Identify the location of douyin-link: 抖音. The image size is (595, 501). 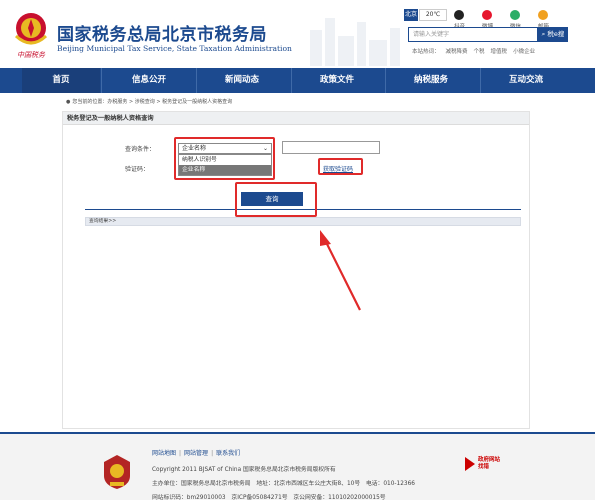
(460, 19).